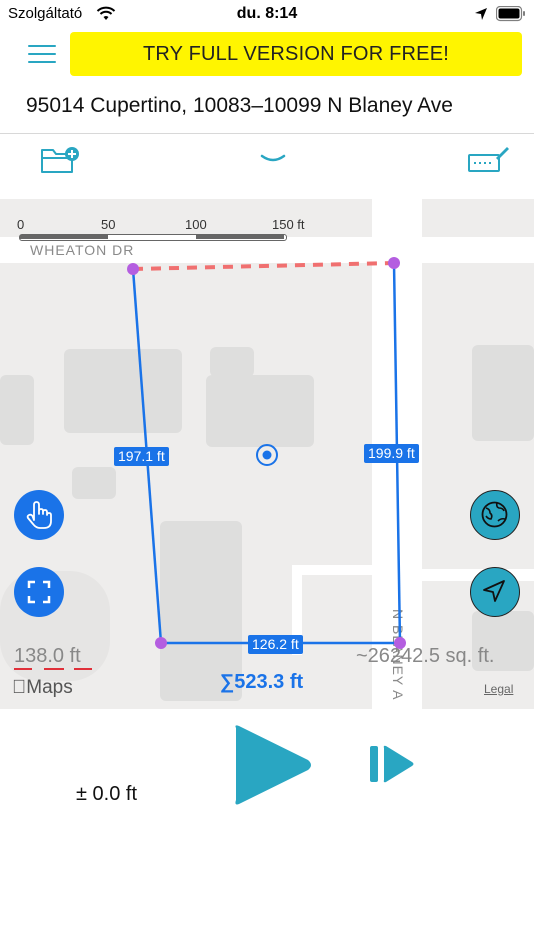 This screenshot has width=534, height=950. What do you see at coordinates (262, 682) in the screenshot?
I see `total-distance: ∑523.3 ft` at bounding box center [262, 682].